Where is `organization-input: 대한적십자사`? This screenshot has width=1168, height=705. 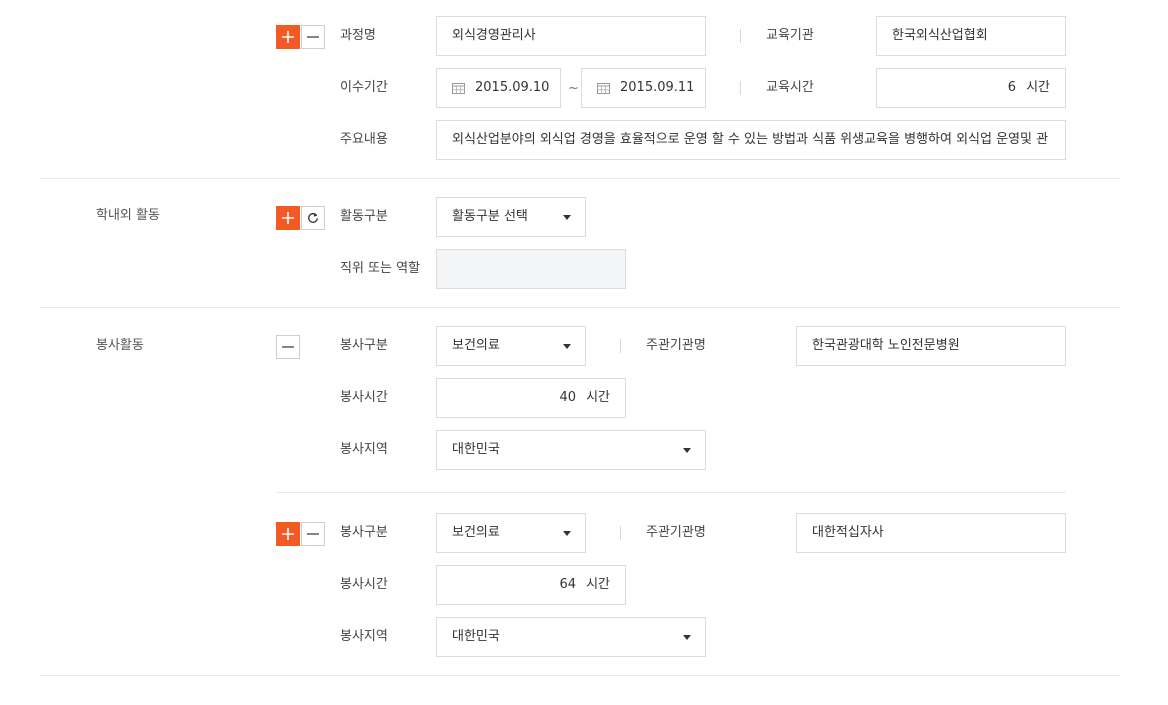 organization-input: 대한적십자사 is located at coordinates (931, 533).